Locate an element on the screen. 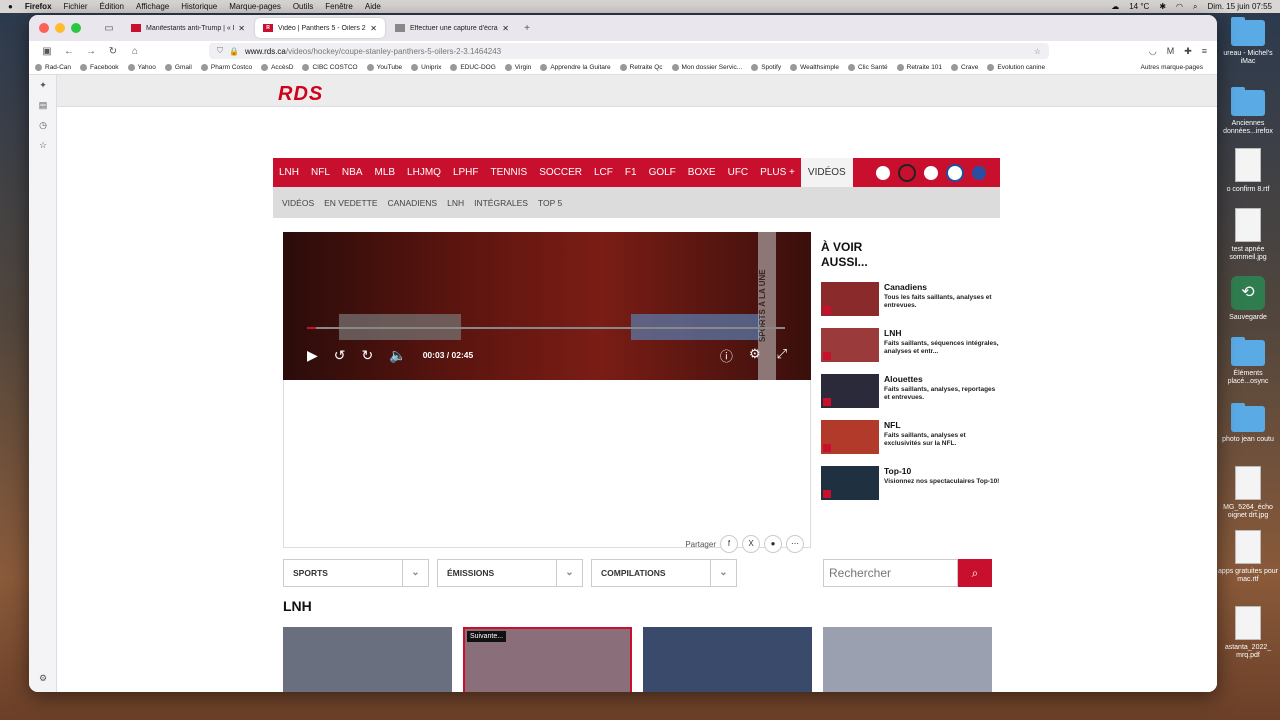  subnav-item: TOP 5 is located at coordinates (550, 203).